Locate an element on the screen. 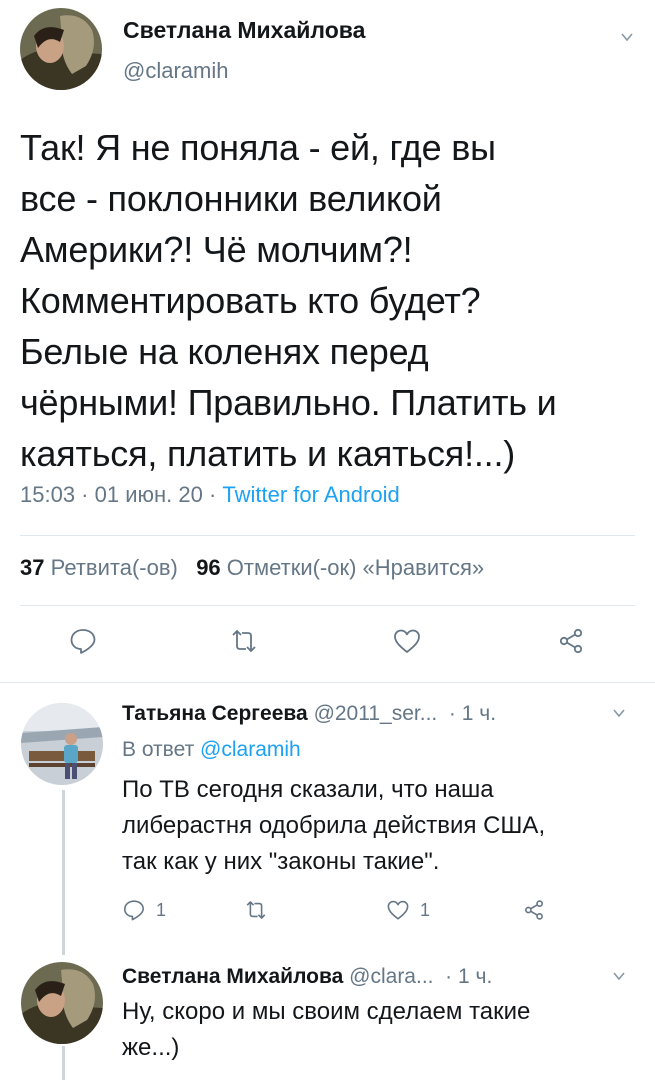 This screenshot has height=1080, width=655. likes-count: 96 is located at coordinates (208, 567).